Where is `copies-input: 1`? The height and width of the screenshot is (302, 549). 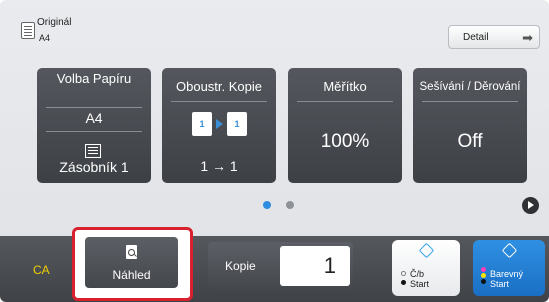 copies-input: 1 is located at coordinates (315, 266).